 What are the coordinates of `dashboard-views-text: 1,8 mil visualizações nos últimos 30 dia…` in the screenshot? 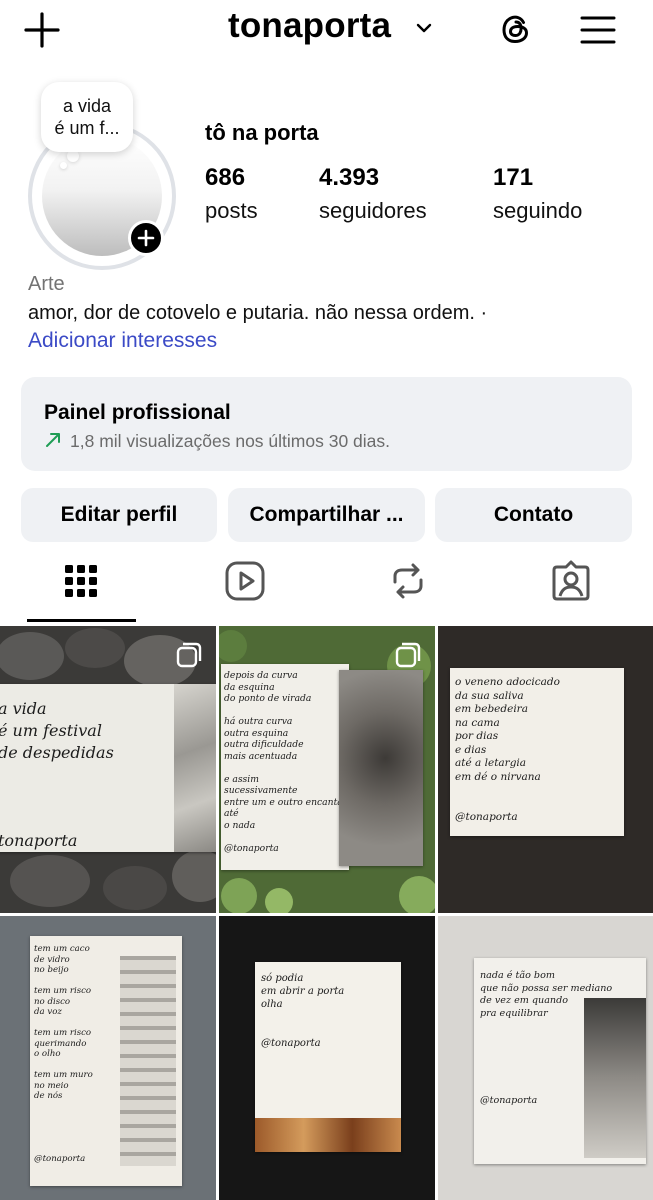 It's located at (230, 441).